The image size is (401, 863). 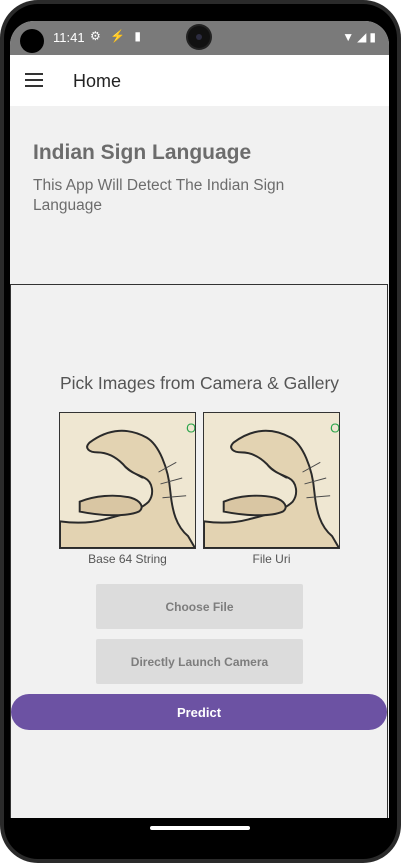 What do you see at coordinates (32, 41) in the screenshot?
I see `notification-dot` at bounding box center [32, 41].